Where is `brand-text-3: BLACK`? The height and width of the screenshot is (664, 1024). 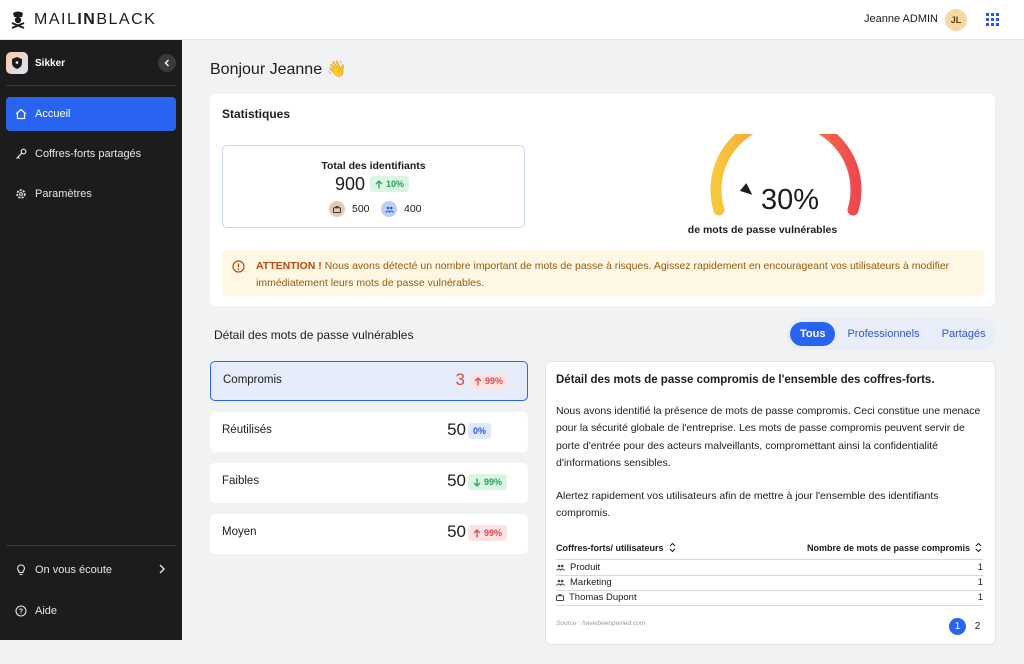
brand-text-3: BLACK is located at coordinates (126, 19).